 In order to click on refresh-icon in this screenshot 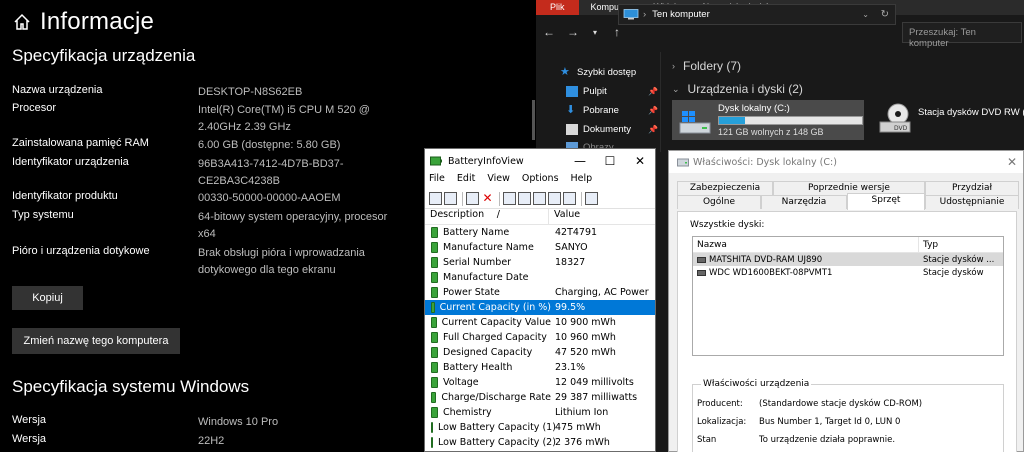, I will do `click(524, 198)`.